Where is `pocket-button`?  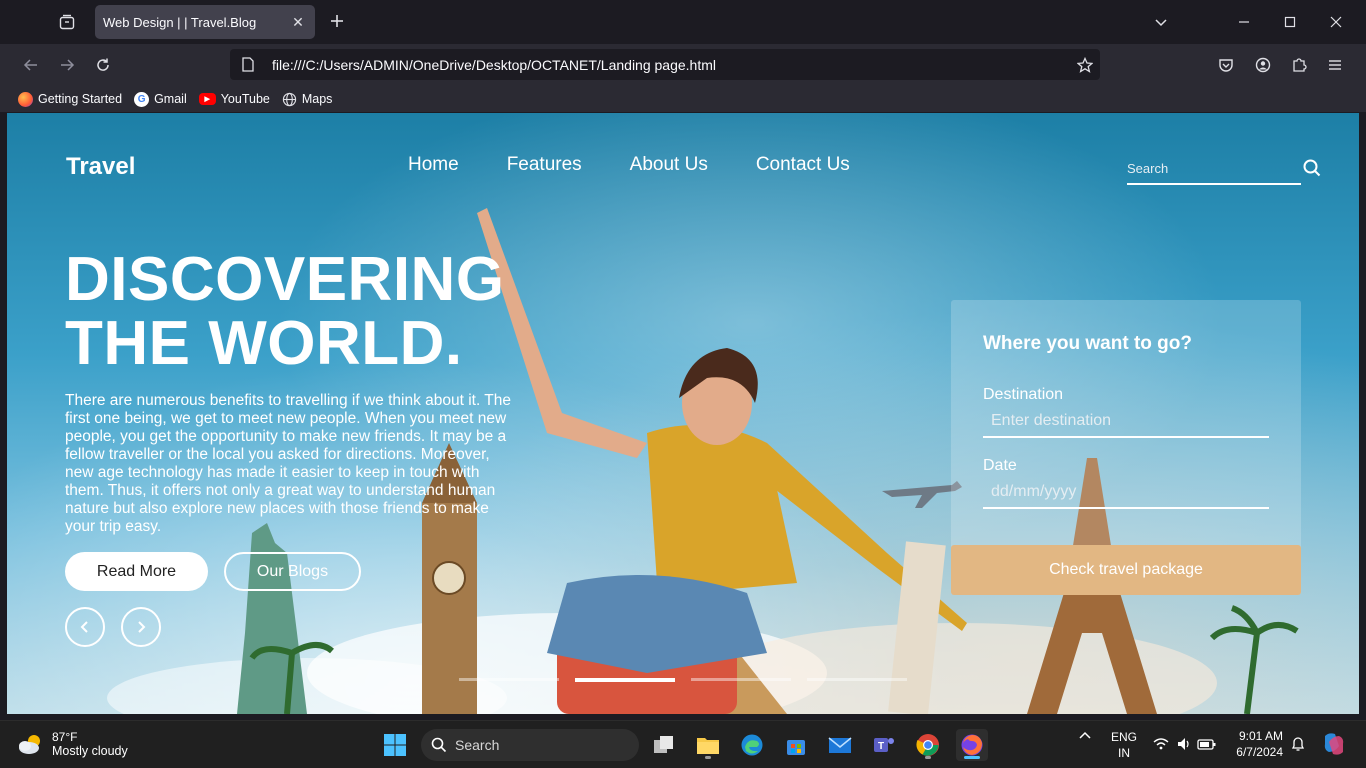
pocket-button is located at coordinates (1226, 65).